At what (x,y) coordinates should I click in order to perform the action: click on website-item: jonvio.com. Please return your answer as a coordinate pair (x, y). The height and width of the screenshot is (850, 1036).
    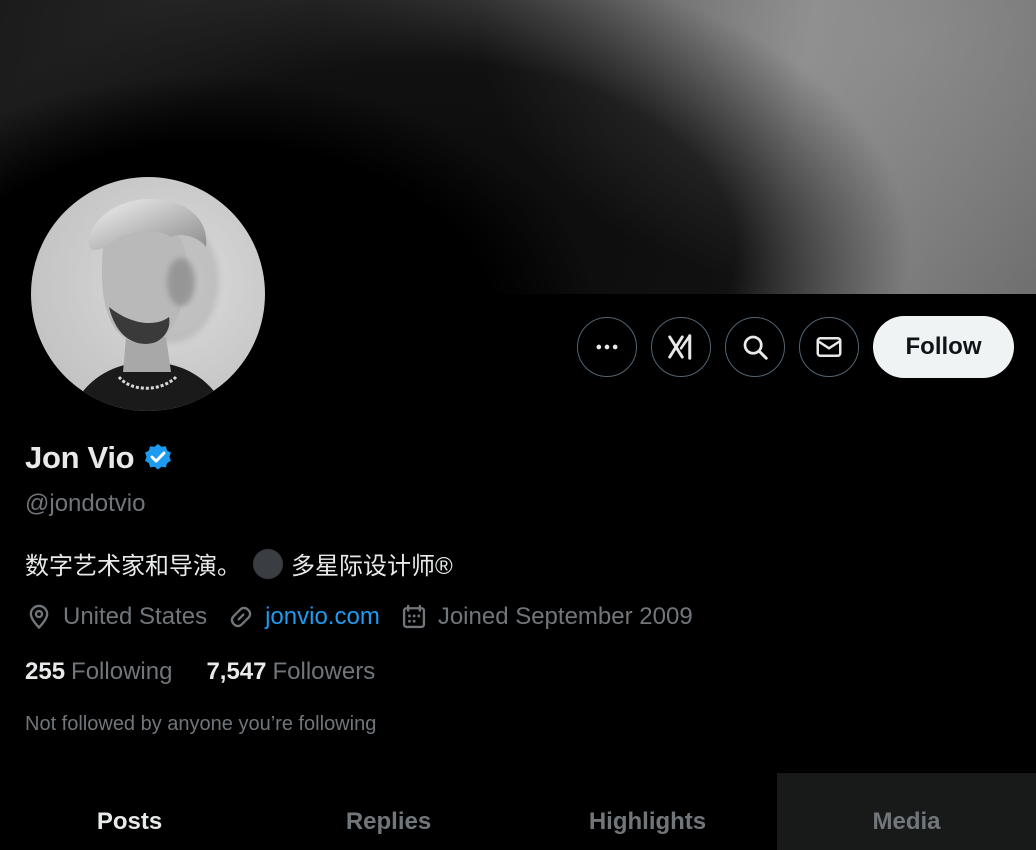
    Looking at the image, I should click on (303, 617).